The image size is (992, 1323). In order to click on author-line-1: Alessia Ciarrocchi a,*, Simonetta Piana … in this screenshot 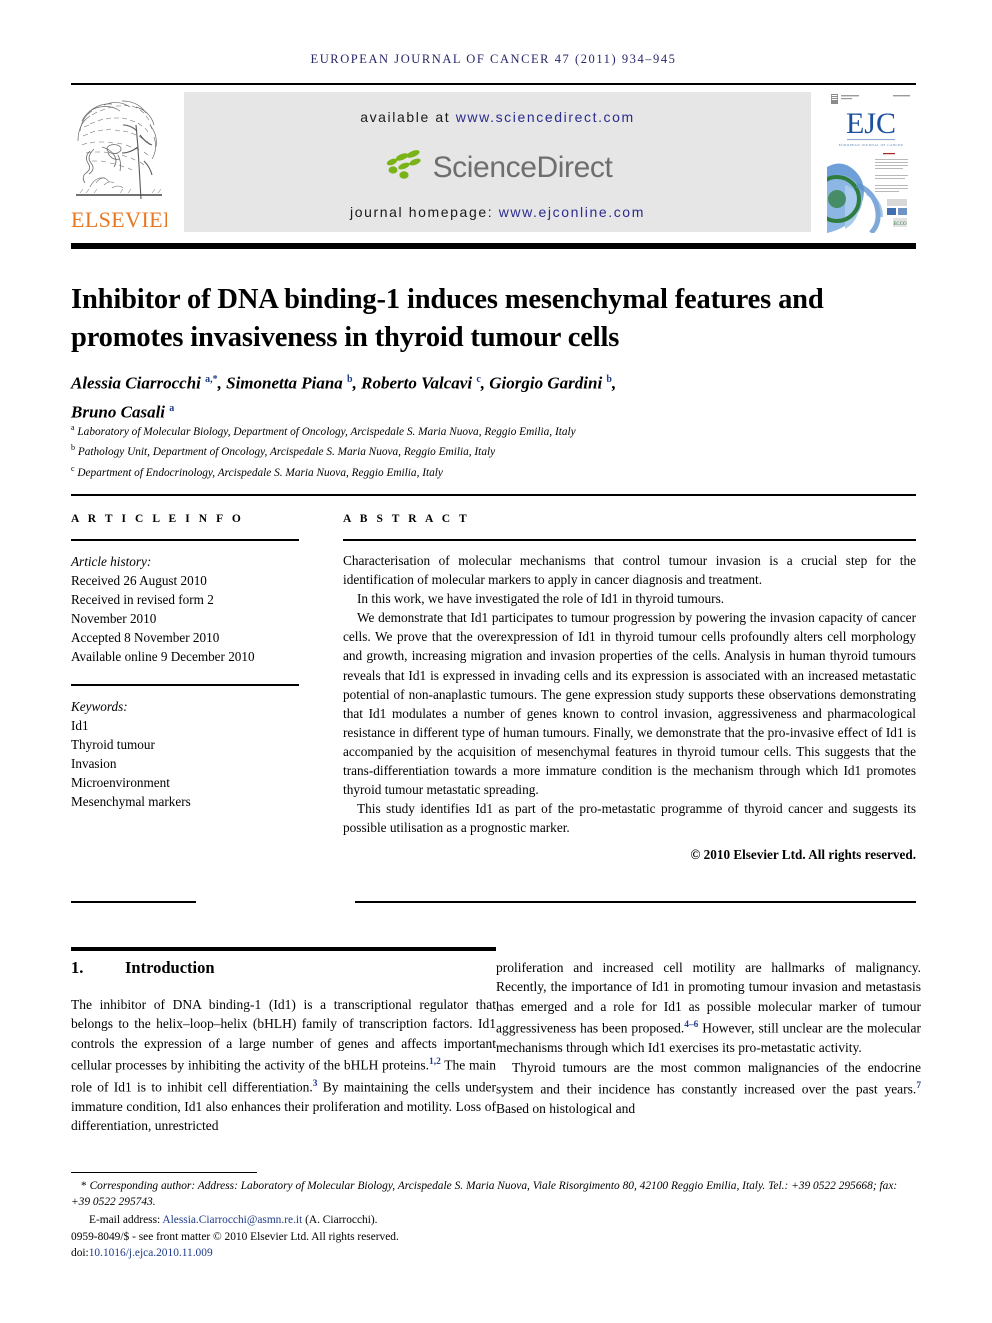, I will do `click(344, 383)`.